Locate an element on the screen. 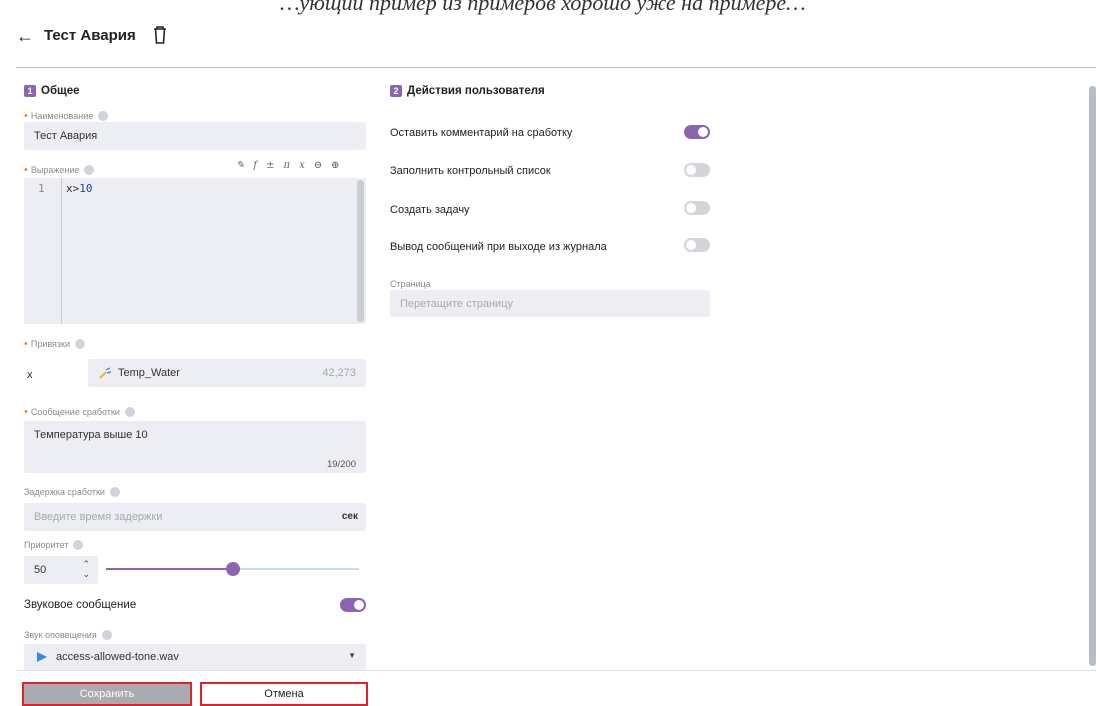 This screenshot has width=1096, height=706. delay-label: Задержка сработки is located at coordinates (72, 492).